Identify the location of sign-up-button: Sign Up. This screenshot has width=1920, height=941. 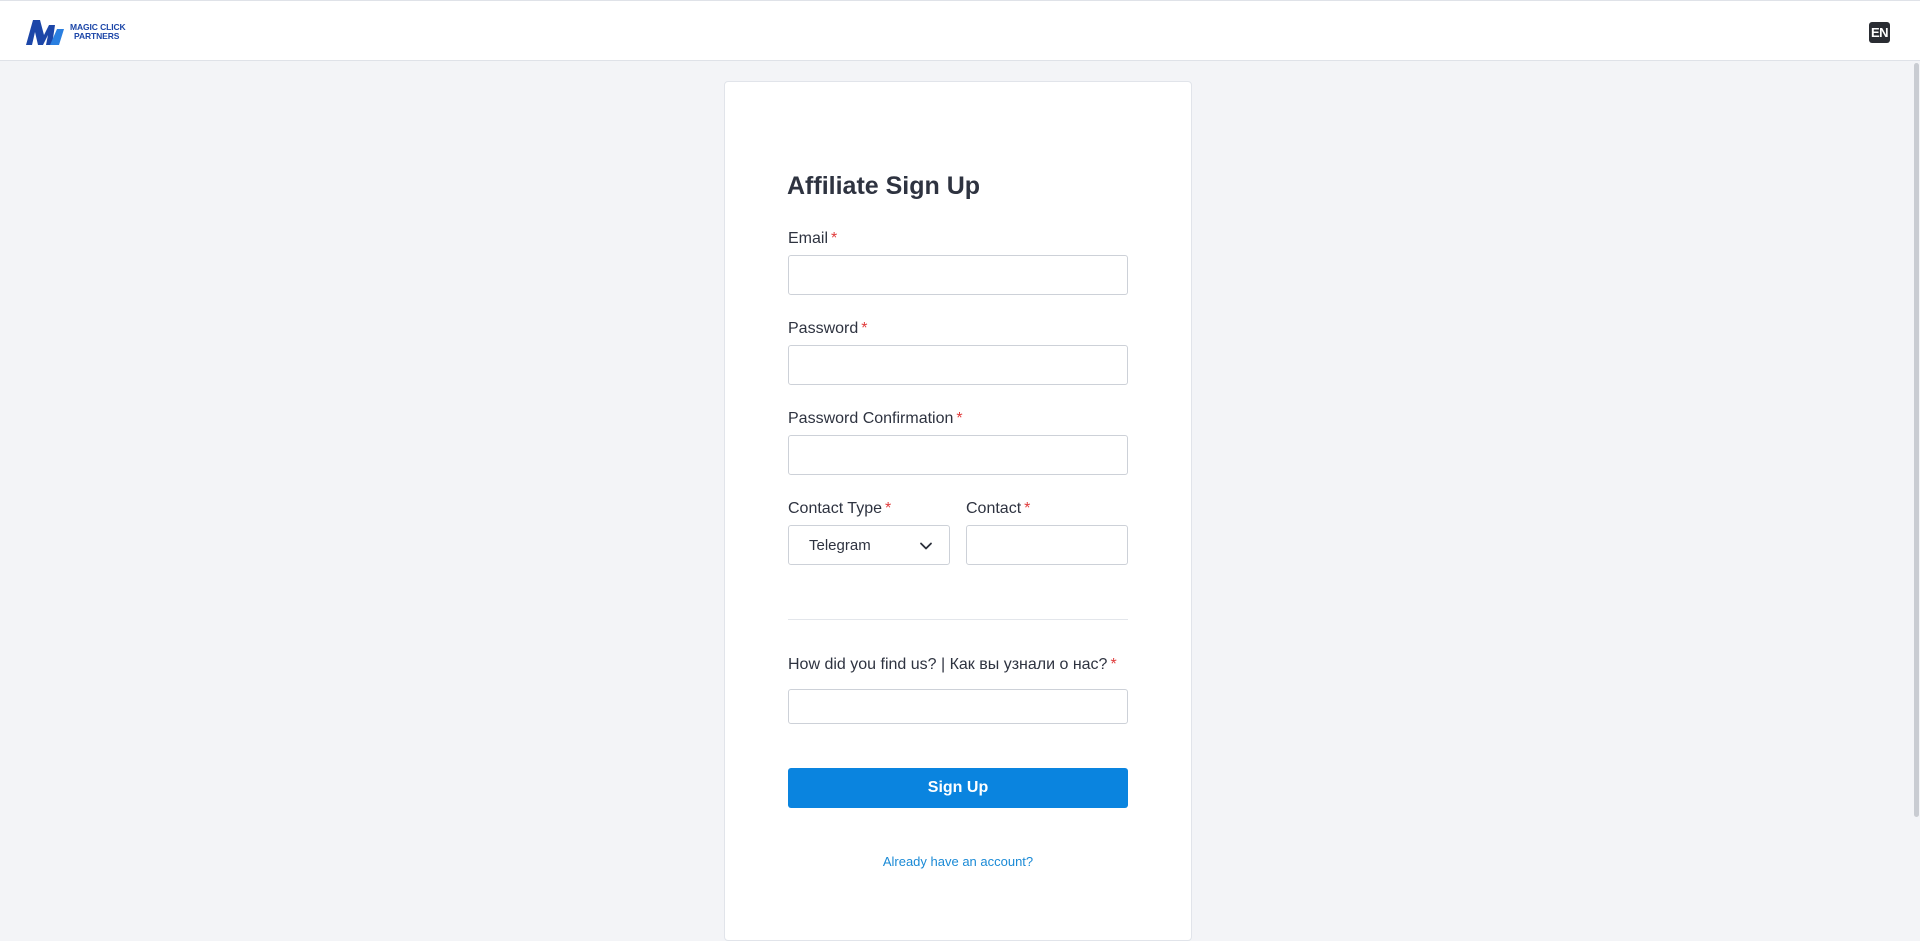
(958, 788).